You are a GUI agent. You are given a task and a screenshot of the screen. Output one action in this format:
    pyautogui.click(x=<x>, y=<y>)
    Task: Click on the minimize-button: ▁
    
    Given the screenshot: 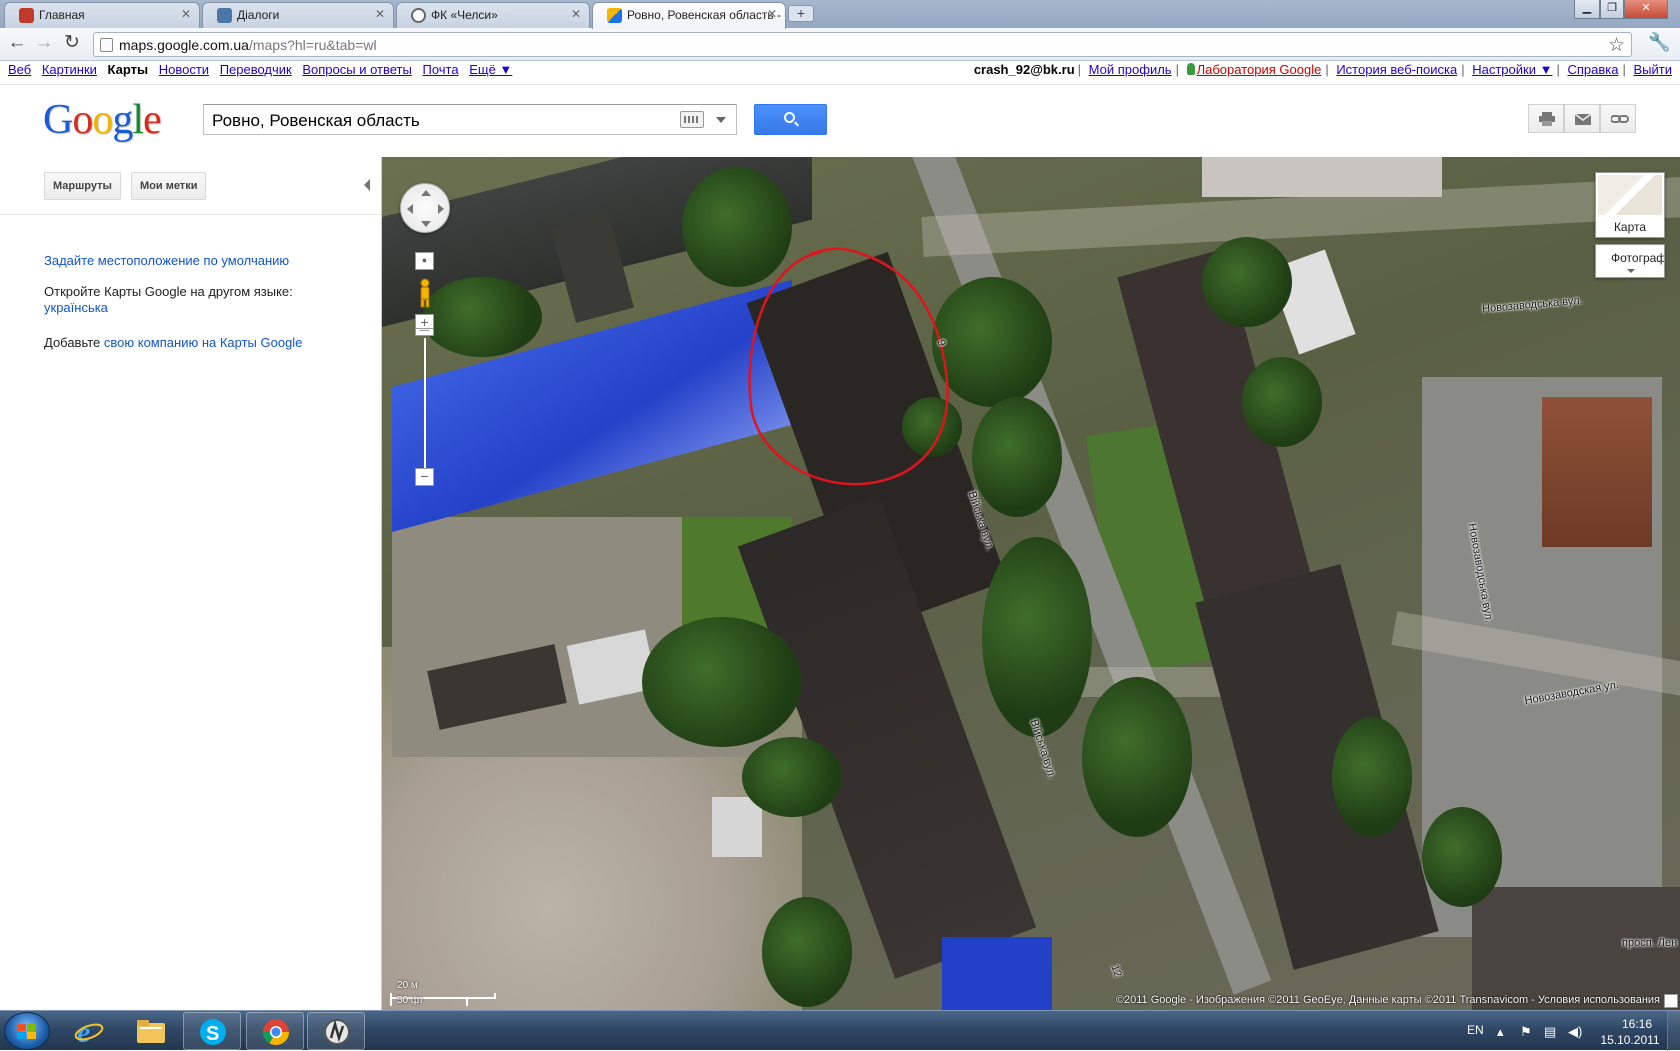 What is the action you would take?
    pyautogui.click(x=1587, y=9)
    